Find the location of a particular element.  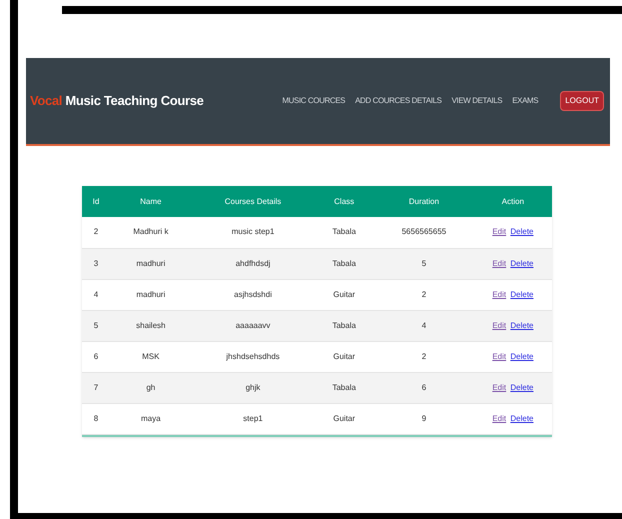

table-cell: MSK is located at coordinates (151, 356).